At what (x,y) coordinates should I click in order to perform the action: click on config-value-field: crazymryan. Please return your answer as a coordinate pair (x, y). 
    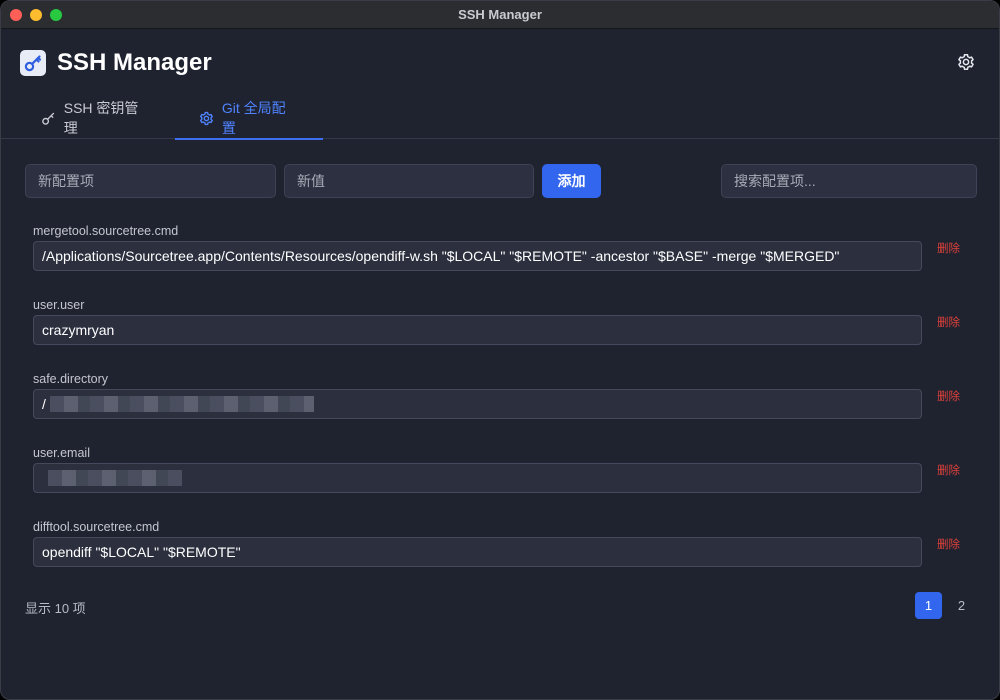
    Looking at the image, I should click on (477, 330).